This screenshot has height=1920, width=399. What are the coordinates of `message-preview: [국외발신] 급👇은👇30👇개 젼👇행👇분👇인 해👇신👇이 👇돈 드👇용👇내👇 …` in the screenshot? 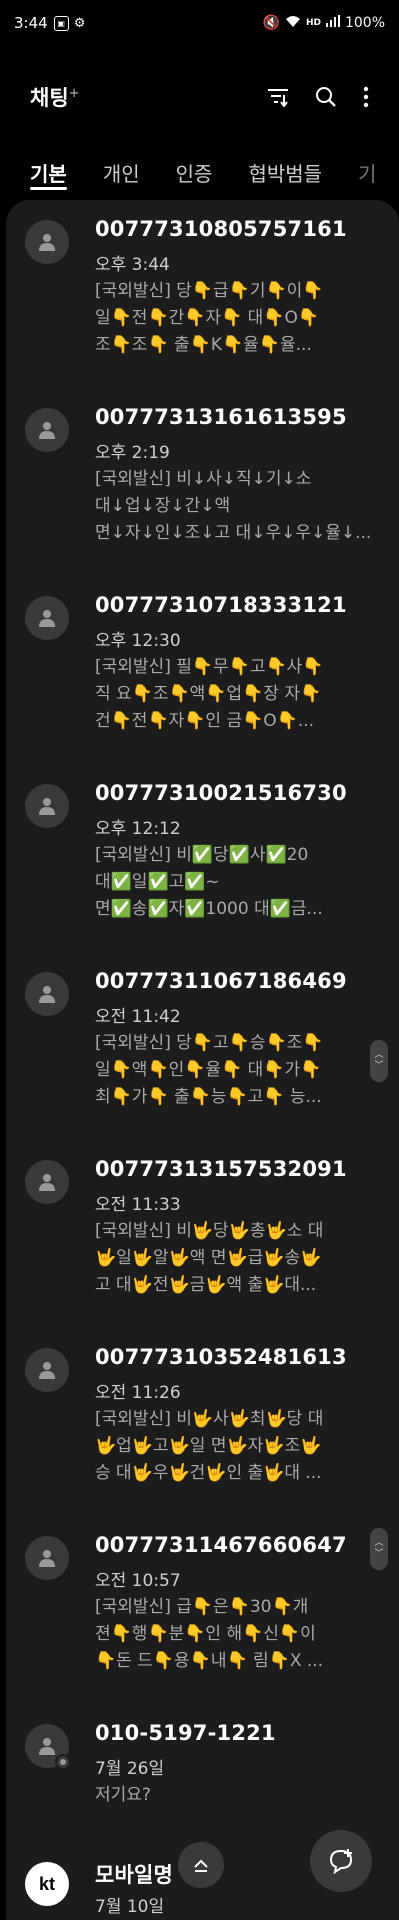 It's located at (209, 1634).